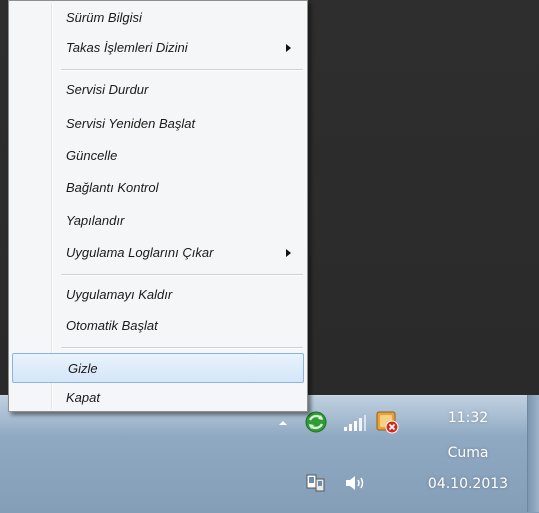  Describe the element at coordinates (468, 418) in the screenshot. I see `clock-time: 11:32` at that location.